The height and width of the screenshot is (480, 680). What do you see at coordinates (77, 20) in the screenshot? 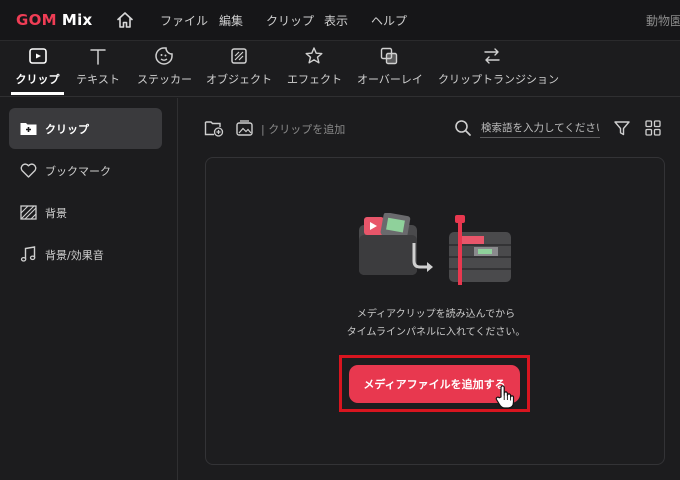
I see `logo-mix: Mix` at bounding box center [77, 20].